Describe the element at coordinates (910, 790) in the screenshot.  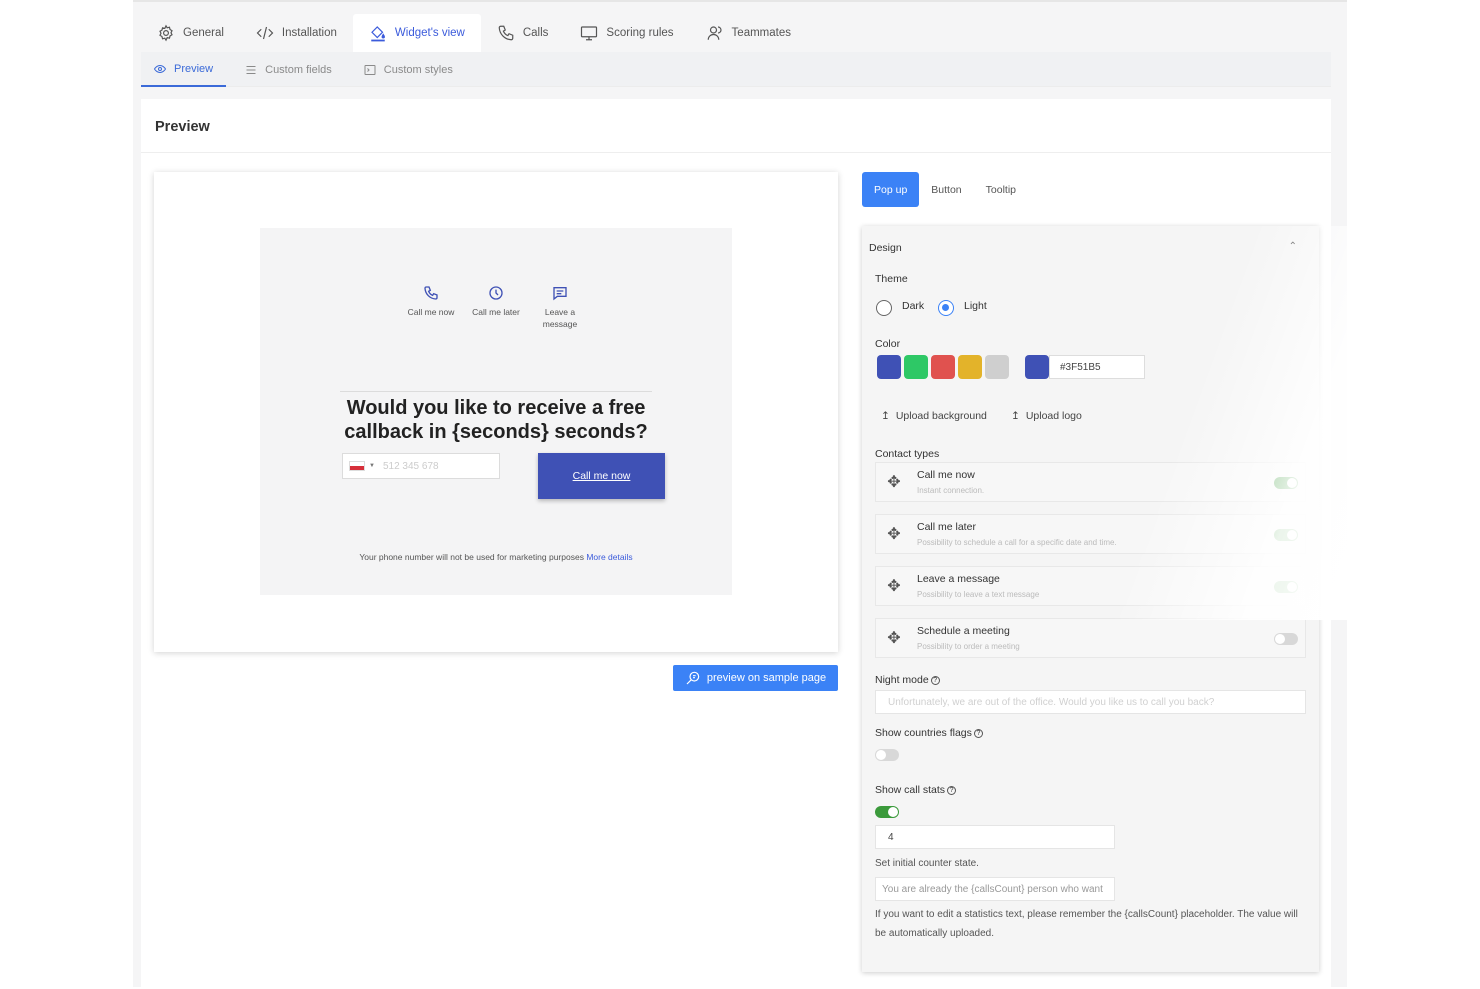
I see `show-stats-label-text: Show call stats` at that location.